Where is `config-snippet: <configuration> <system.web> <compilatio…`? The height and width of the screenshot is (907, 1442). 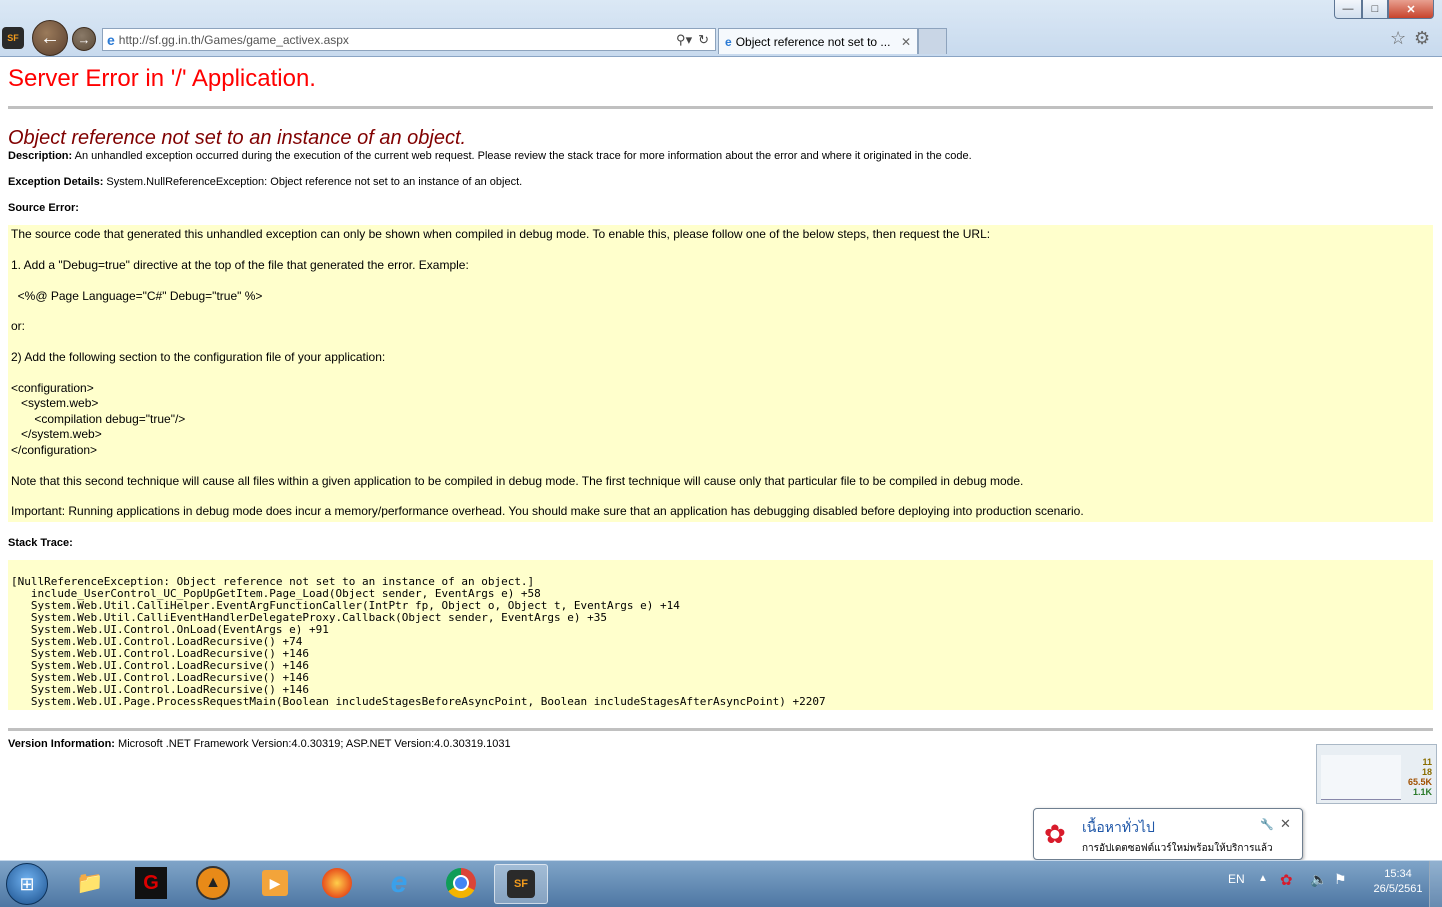 config-snippet: <configuration> <system.web> <compilatio… is located at coordinates (98, 419).